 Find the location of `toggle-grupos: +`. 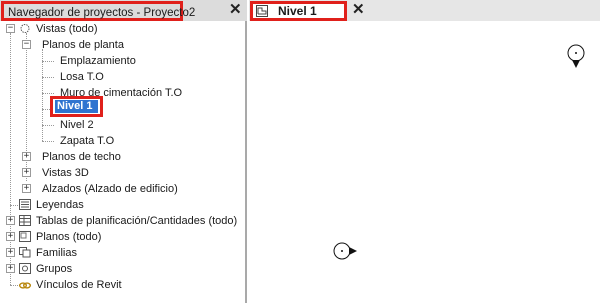

toggle-grupos: + is located at coordinates (10, 268).